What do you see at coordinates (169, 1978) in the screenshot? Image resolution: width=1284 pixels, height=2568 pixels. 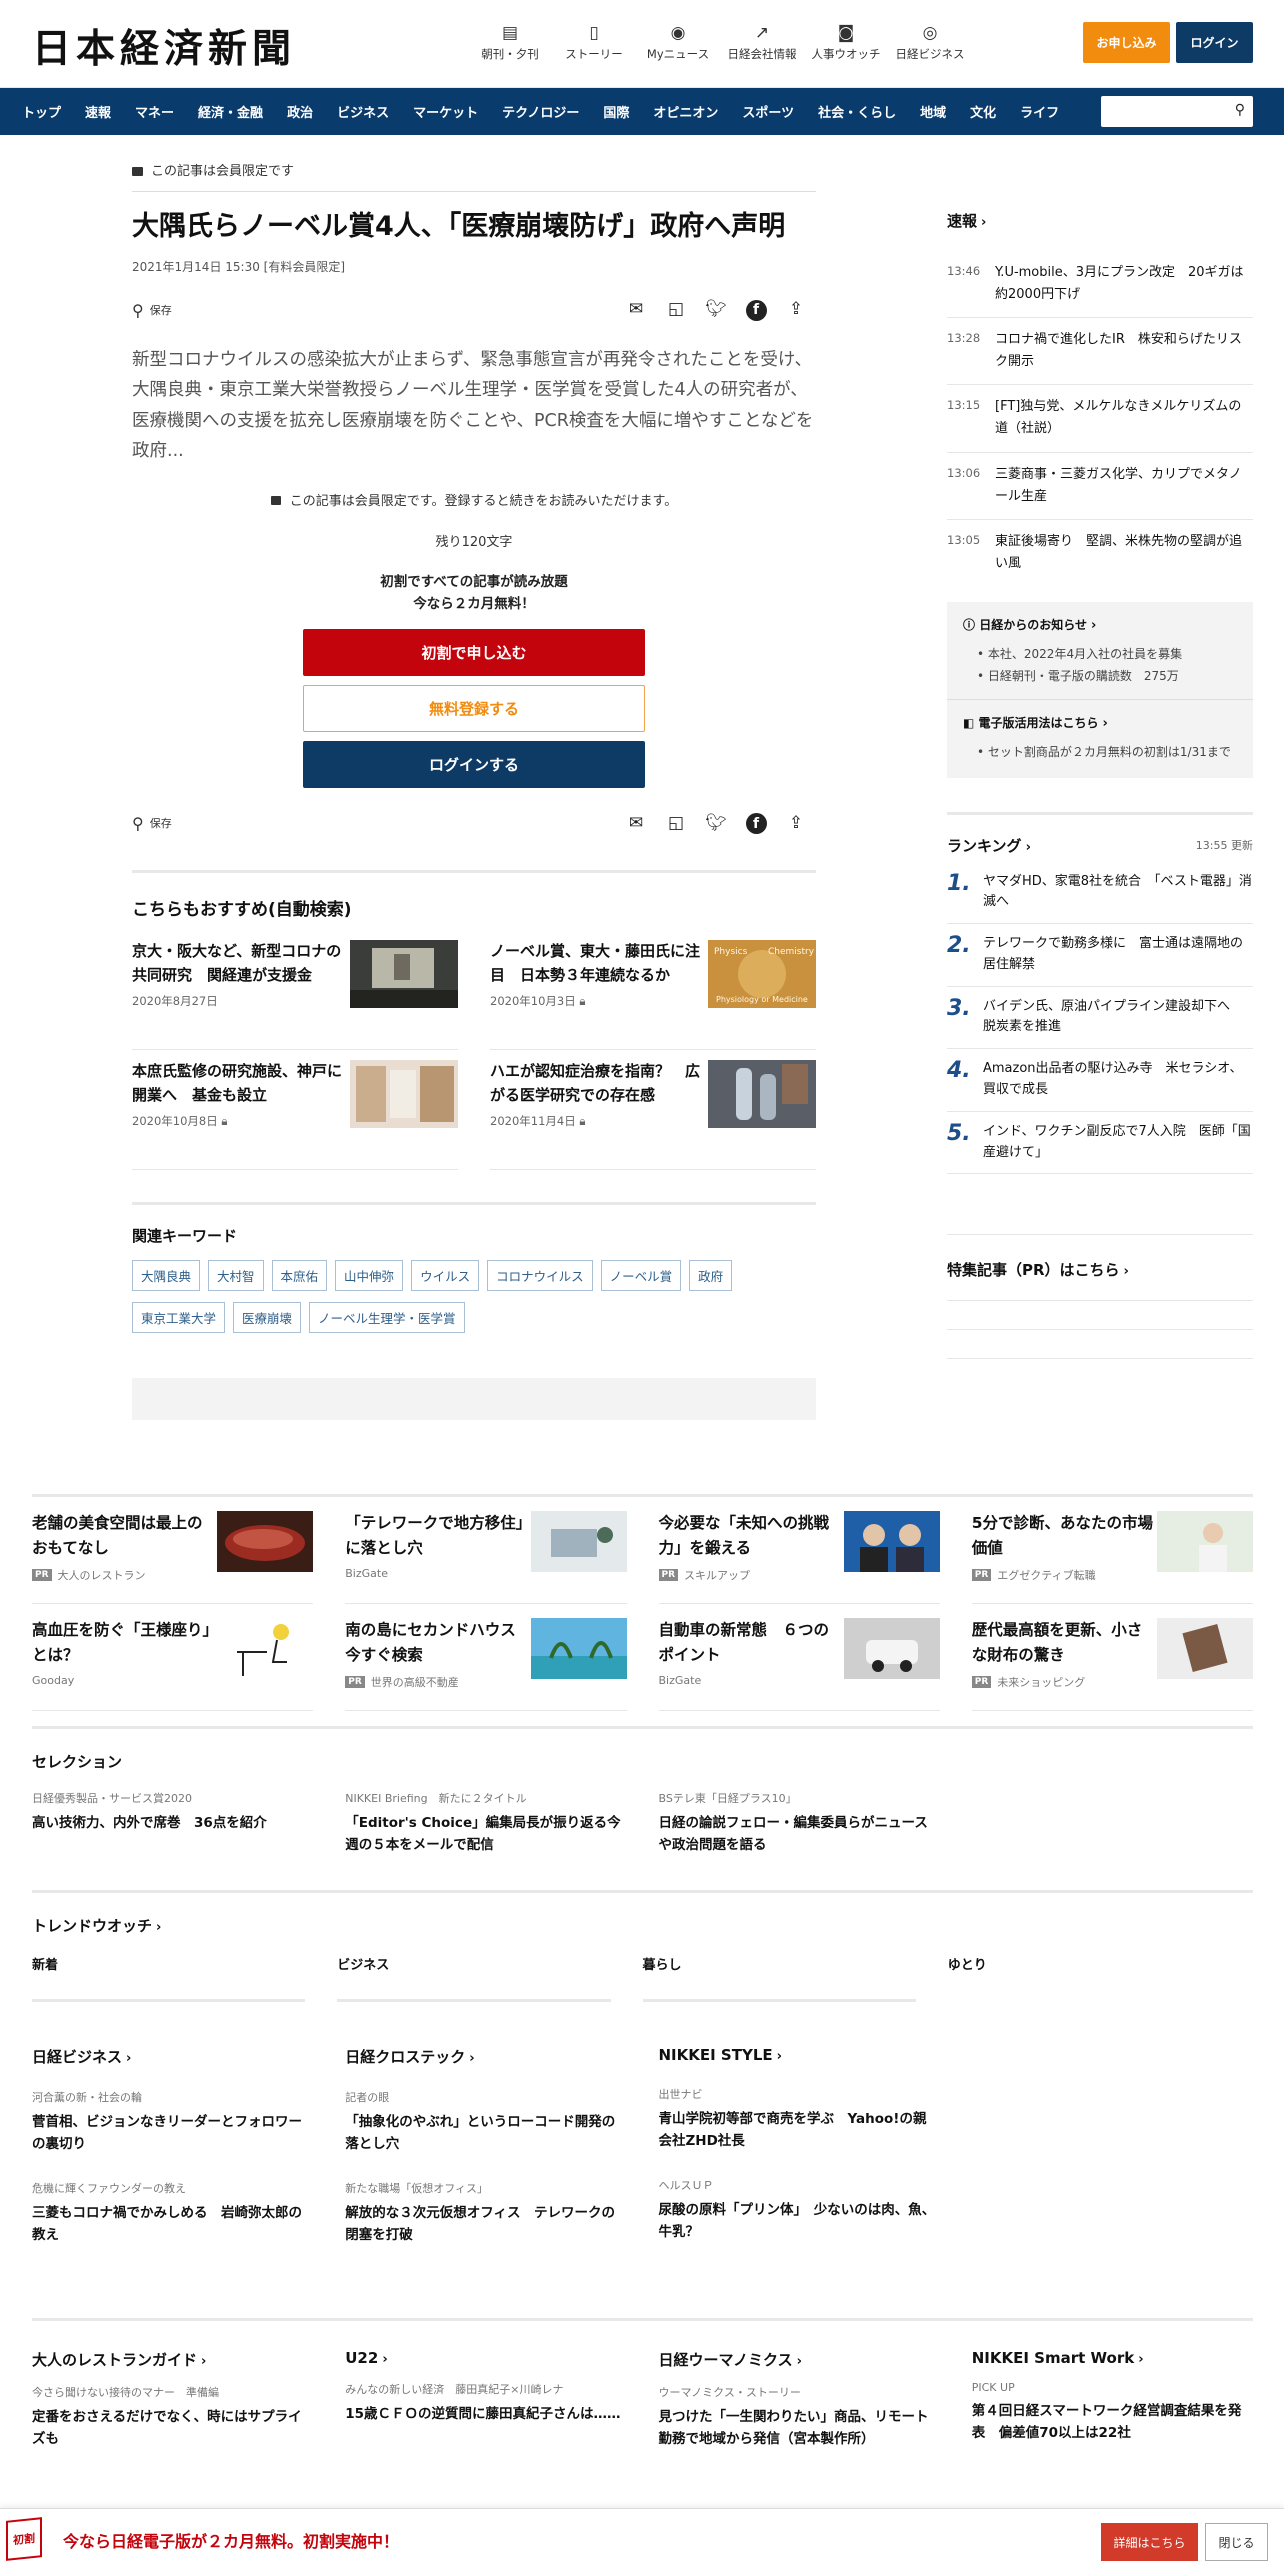 I see `trend-category: 新着` at bounding box center [169, 1978].